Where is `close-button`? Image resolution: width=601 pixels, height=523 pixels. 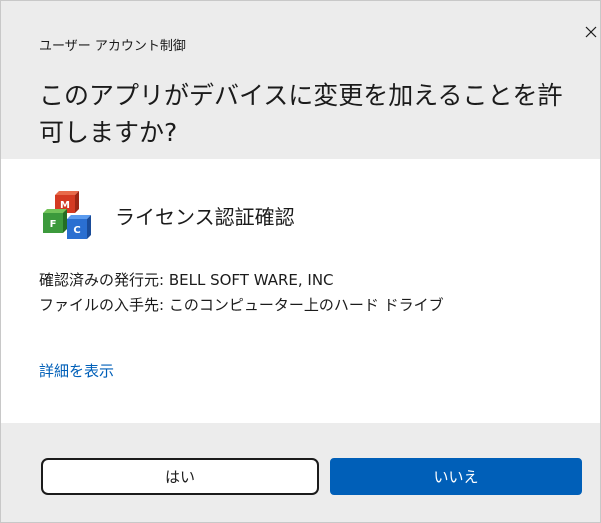
close-button is located at coordinates (592, 32).